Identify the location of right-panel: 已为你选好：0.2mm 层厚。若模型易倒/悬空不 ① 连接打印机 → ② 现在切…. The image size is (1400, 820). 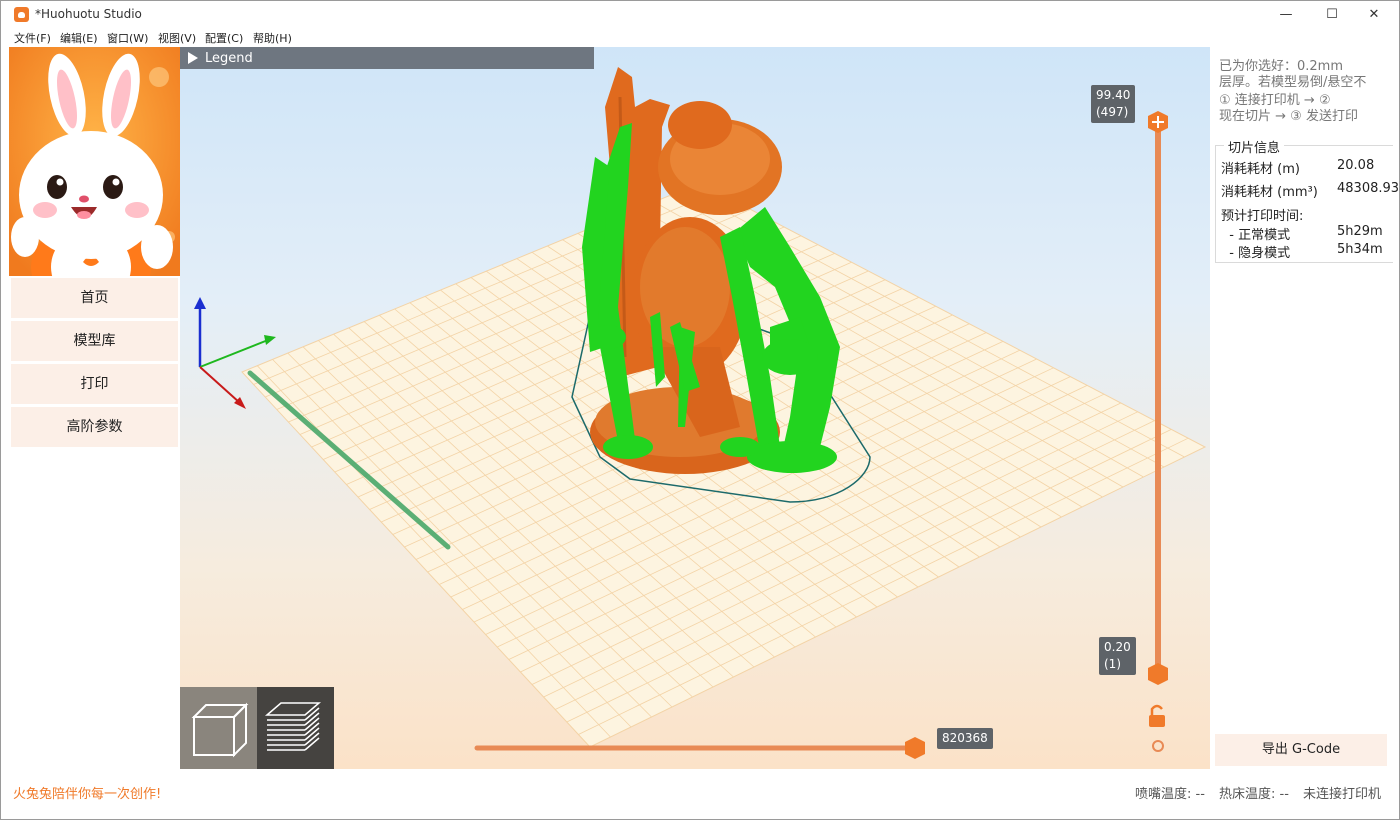
(1304, 408).